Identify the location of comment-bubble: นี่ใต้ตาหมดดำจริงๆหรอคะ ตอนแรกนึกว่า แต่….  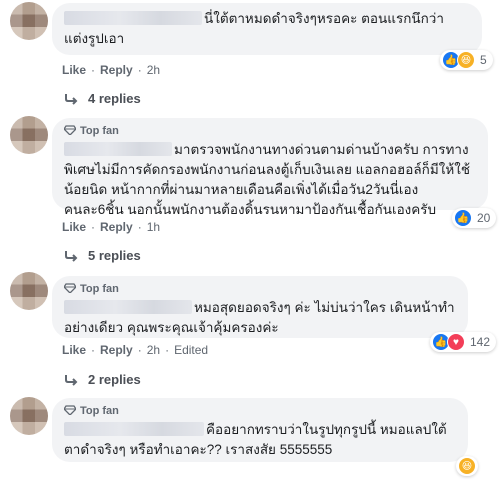
(267, 29).